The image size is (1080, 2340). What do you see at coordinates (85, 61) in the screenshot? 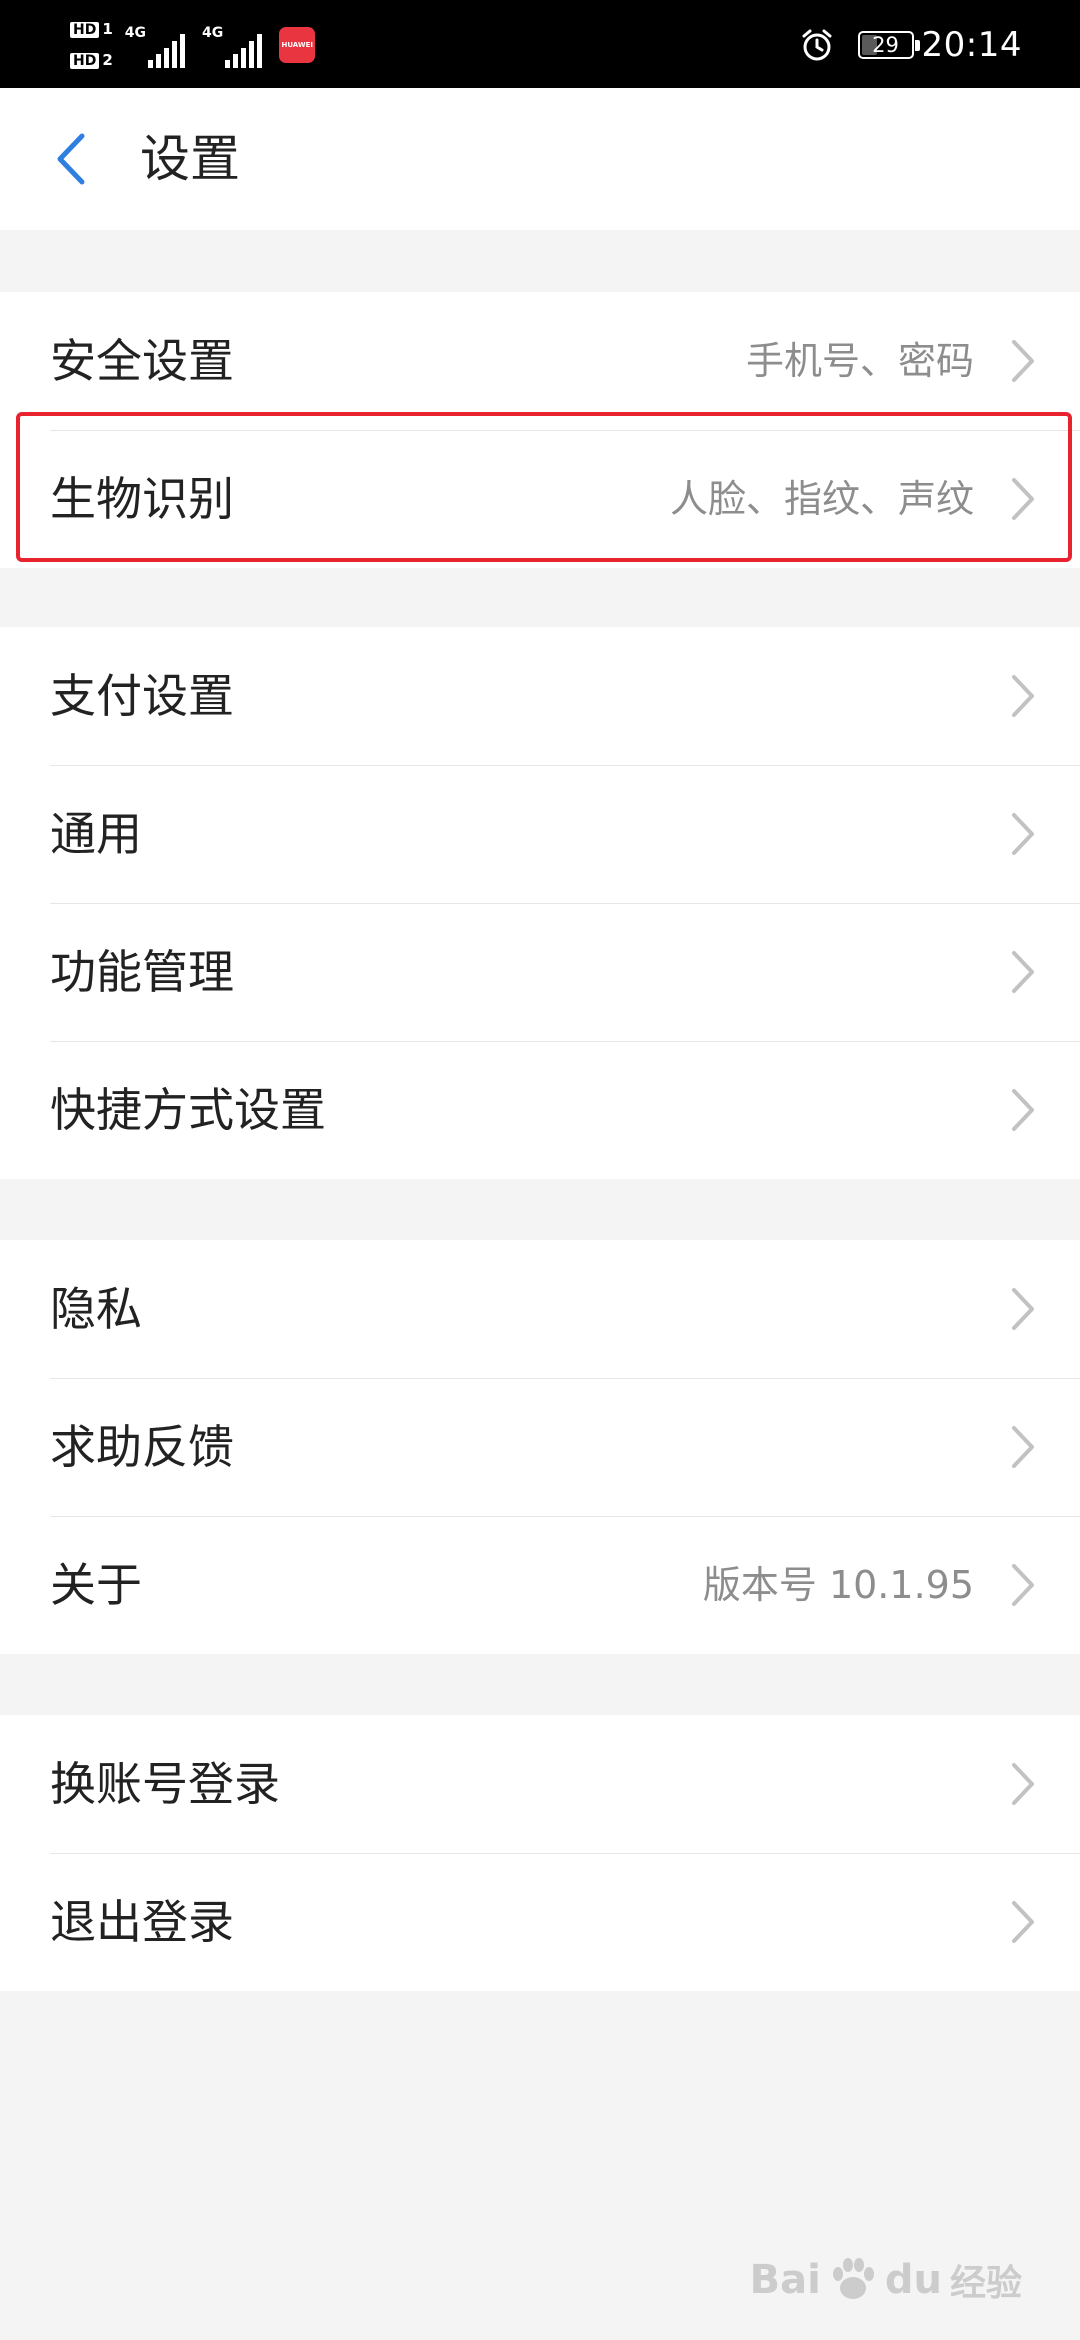
I see `sim2-hd-label: HD` at bounding box center [85, 61].